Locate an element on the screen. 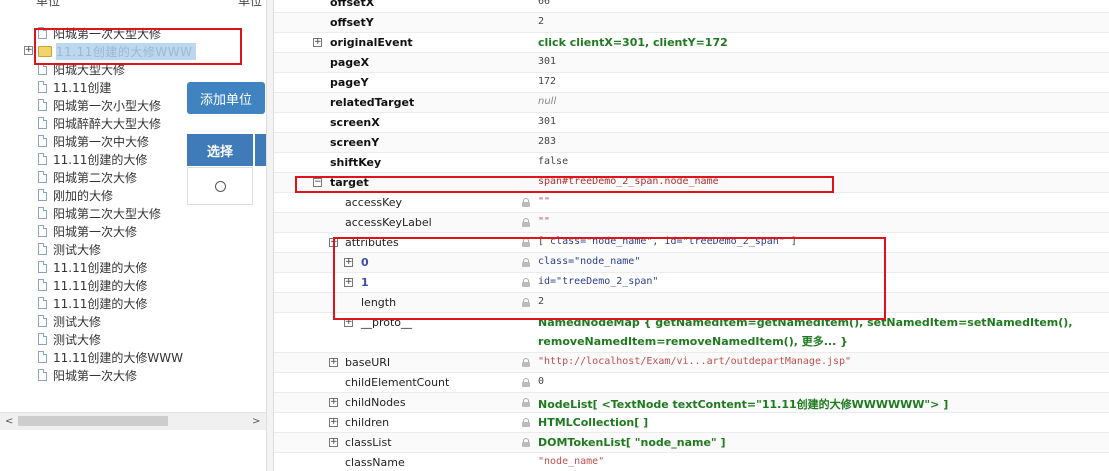 The width and height of the screenshot is (1109, 471). tree-node-label: 阳城第二次大型大修 is located at coordinates (107, 213).